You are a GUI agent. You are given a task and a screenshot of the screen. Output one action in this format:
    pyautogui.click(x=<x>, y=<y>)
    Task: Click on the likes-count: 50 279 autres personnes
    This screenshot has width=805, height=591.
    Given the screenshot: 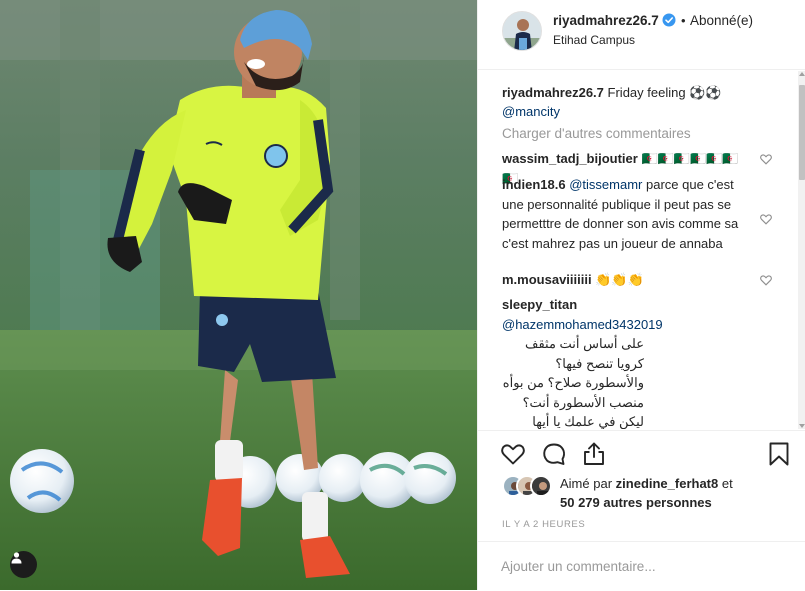 What is the action you would take?
    pyautogui.click(x=636, y=502)
    